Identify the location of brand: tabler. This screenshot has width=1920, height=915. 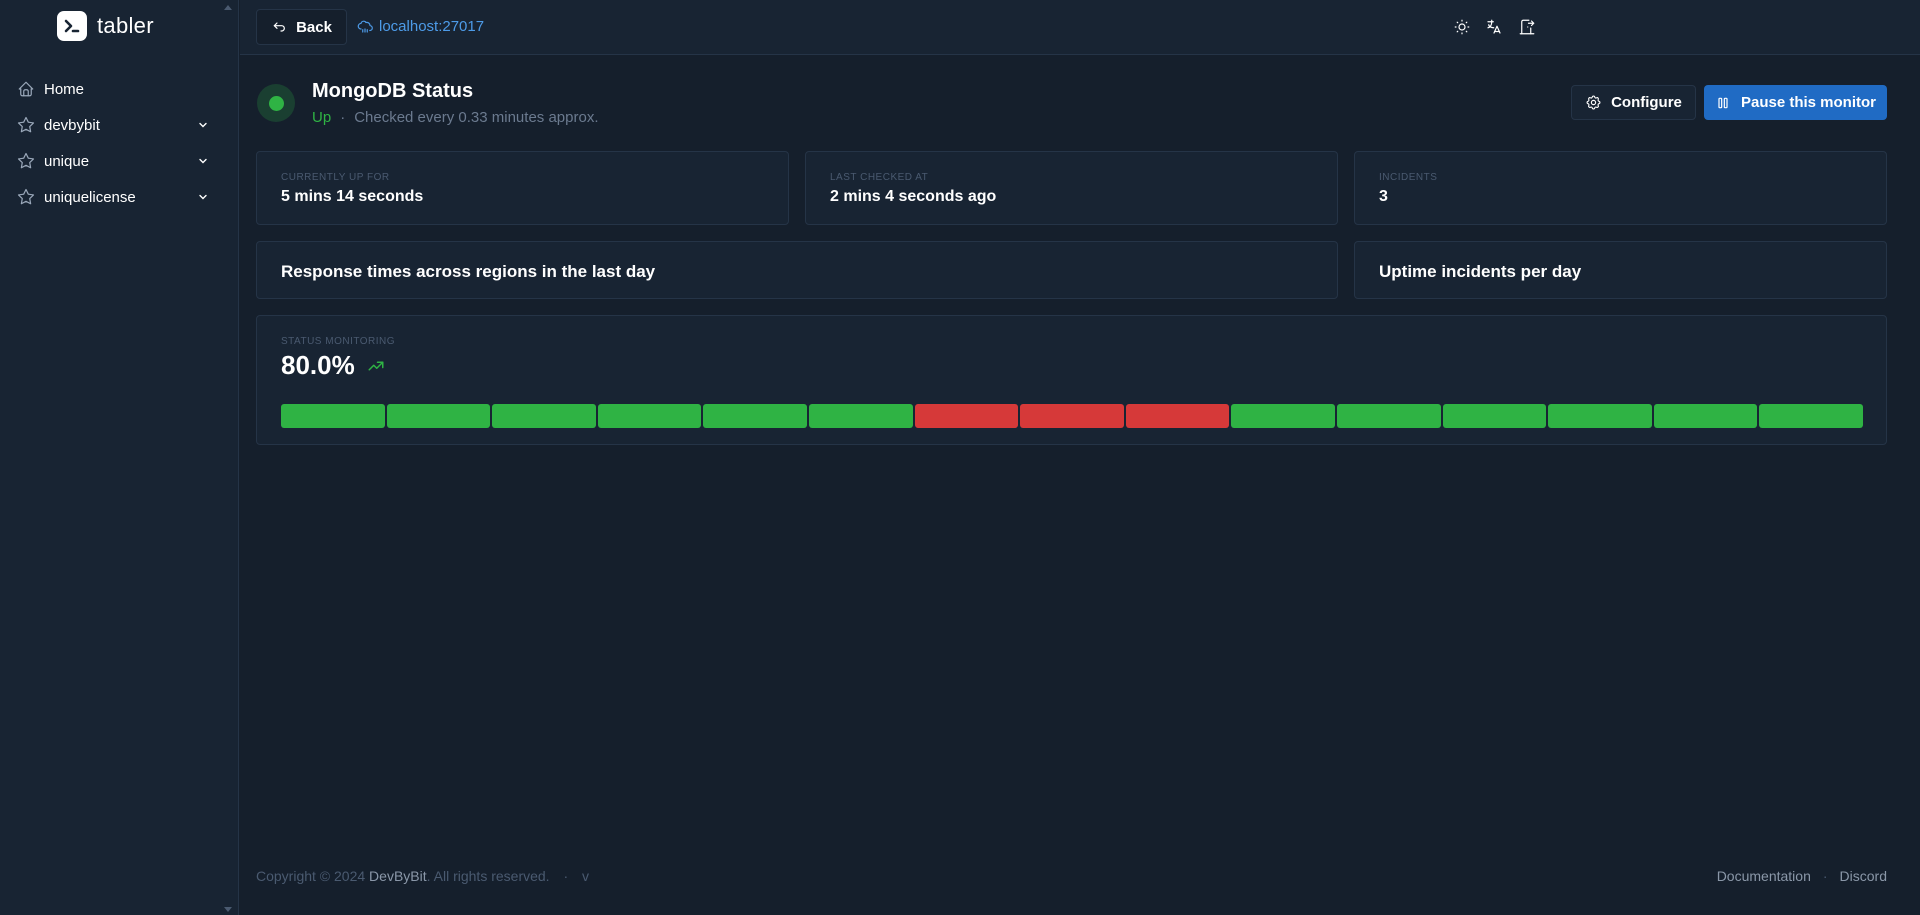
(105, 26).